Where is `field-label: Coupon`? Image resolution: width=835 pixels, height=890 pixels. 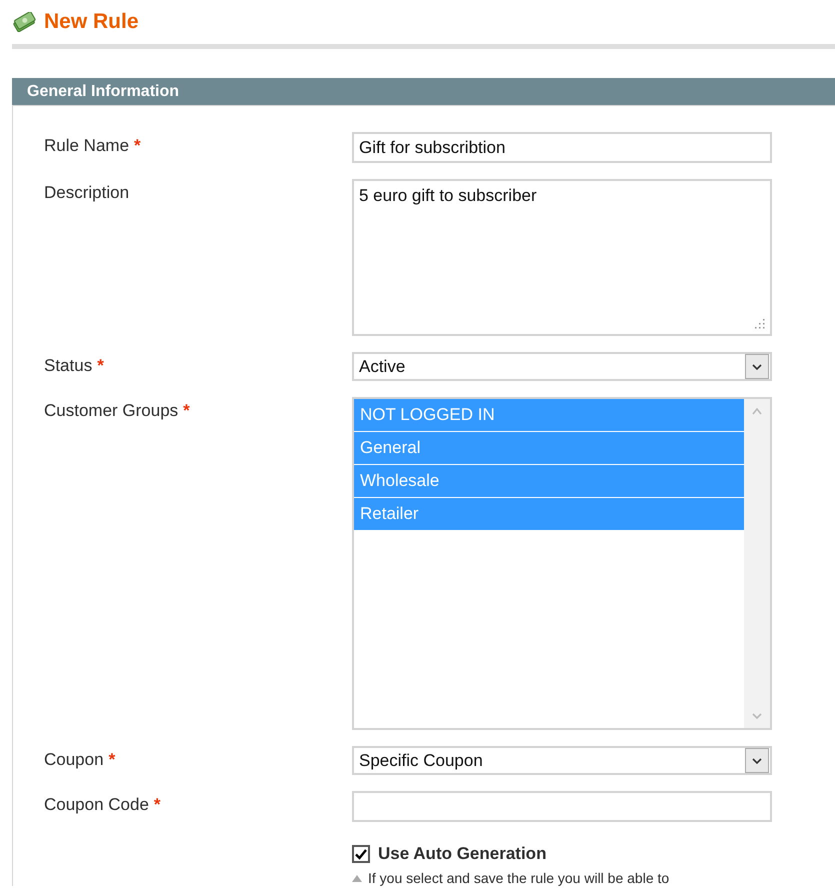 field-label: Coupon is located at coordinates (74, 760).